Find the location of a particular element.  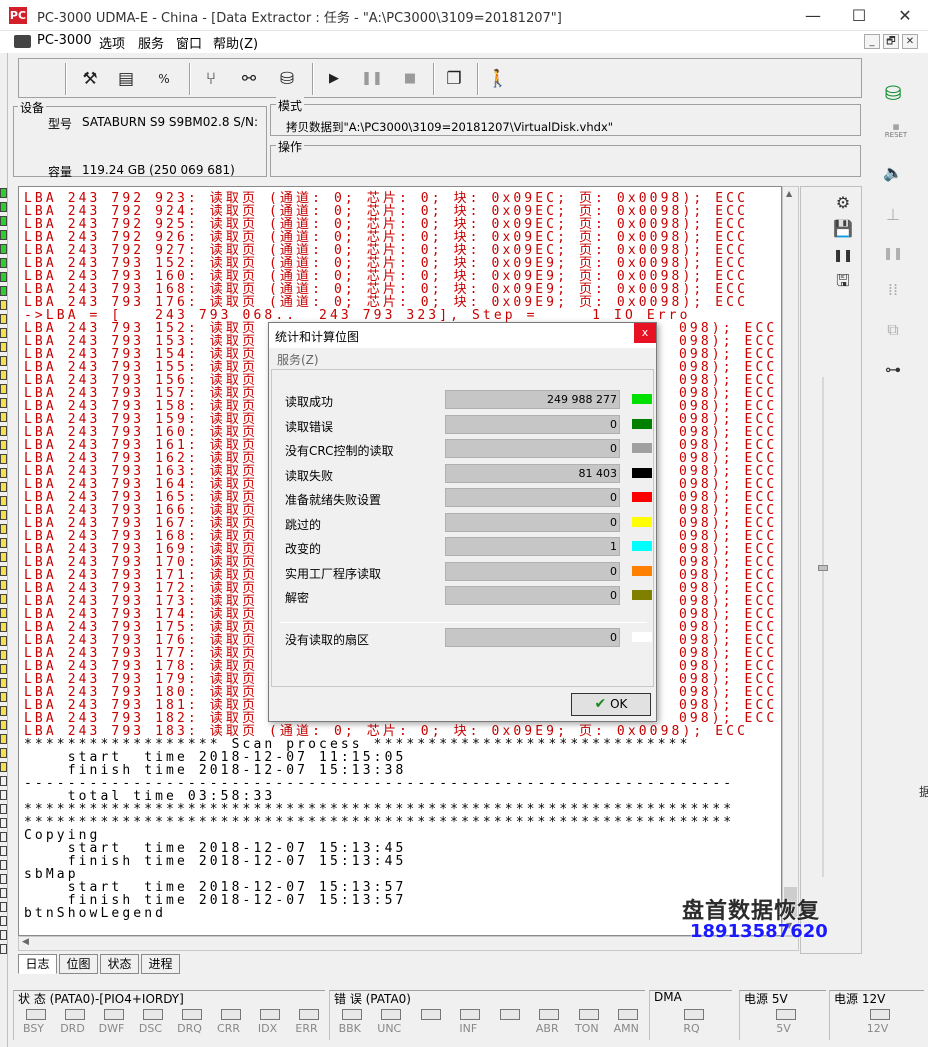

tab-bitmap: 位图 is located at coordinates (78, 964).